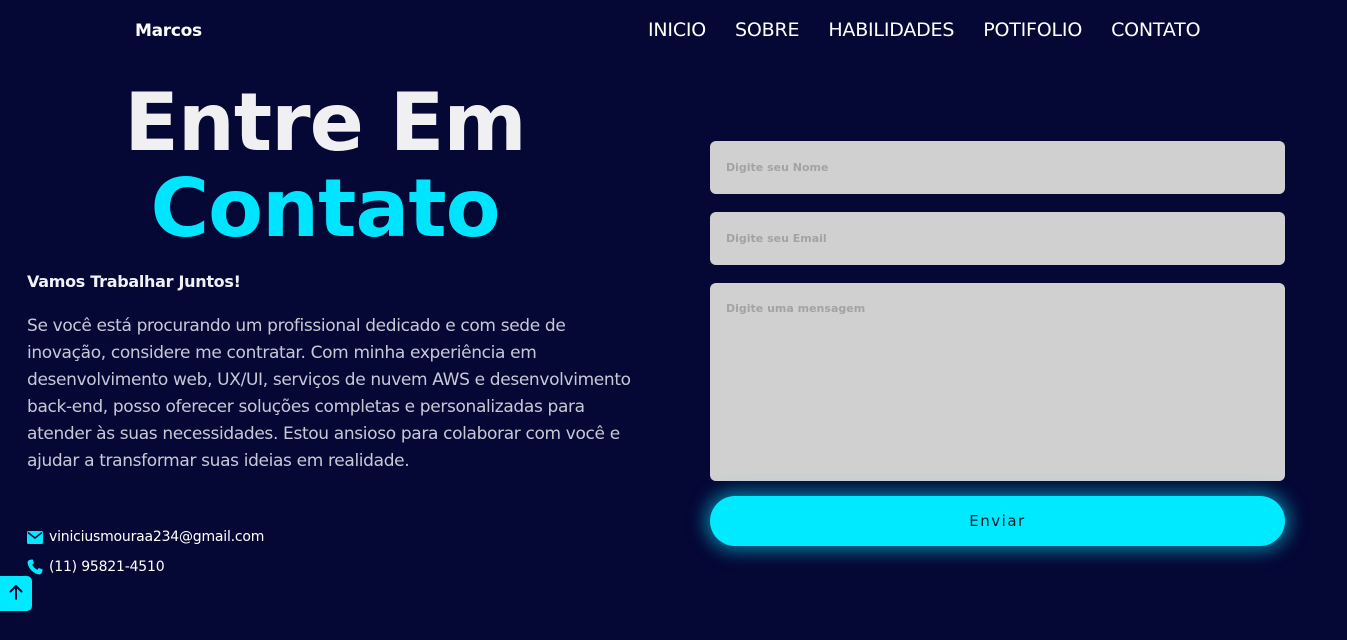  I want to click on back-to-top-button, so click(16, 593).